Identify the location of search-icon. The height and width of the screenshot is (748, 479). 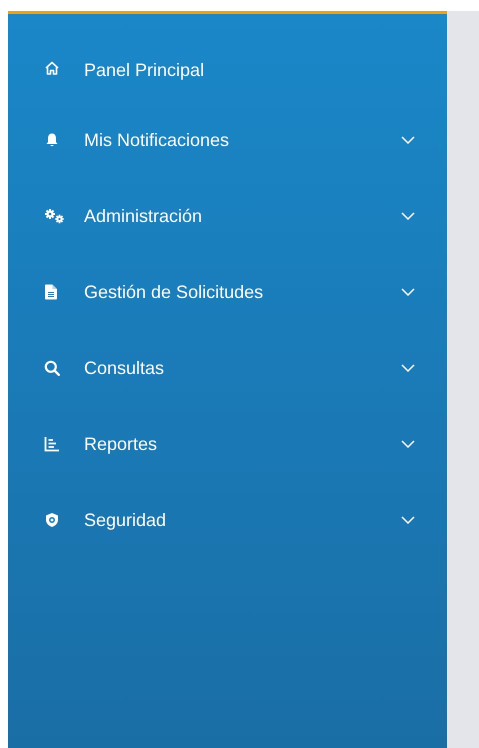
(52, 368).